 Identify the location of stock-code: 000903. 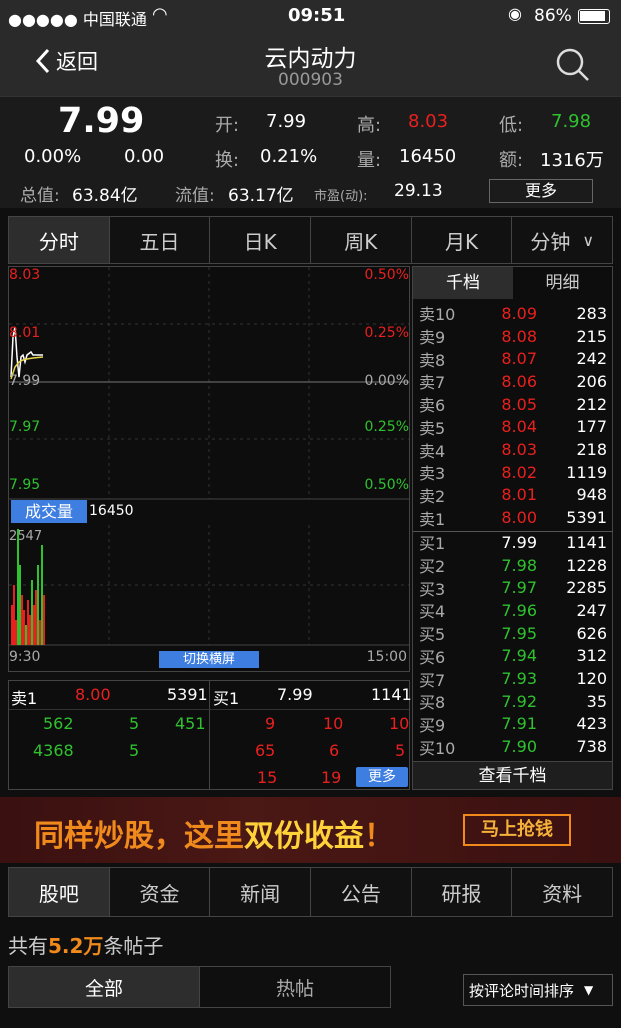
(310, 80).